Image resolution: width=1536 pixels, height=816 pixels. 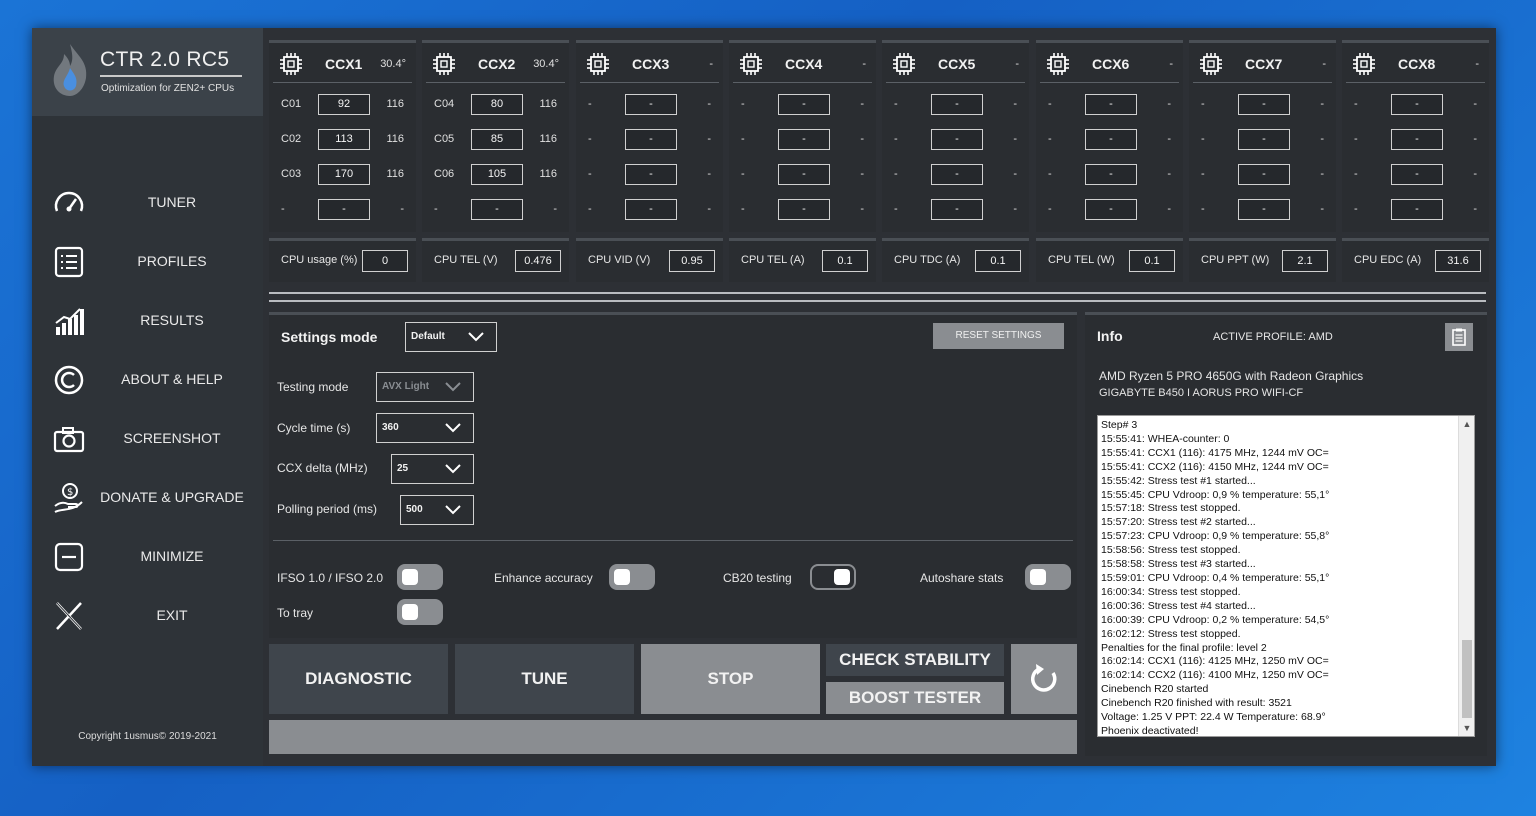 What do you see at coordinates (915, 698) in the screenshot?
I see `boost-tester-button: BOOST TESTER` at bounding box center [915, 698].